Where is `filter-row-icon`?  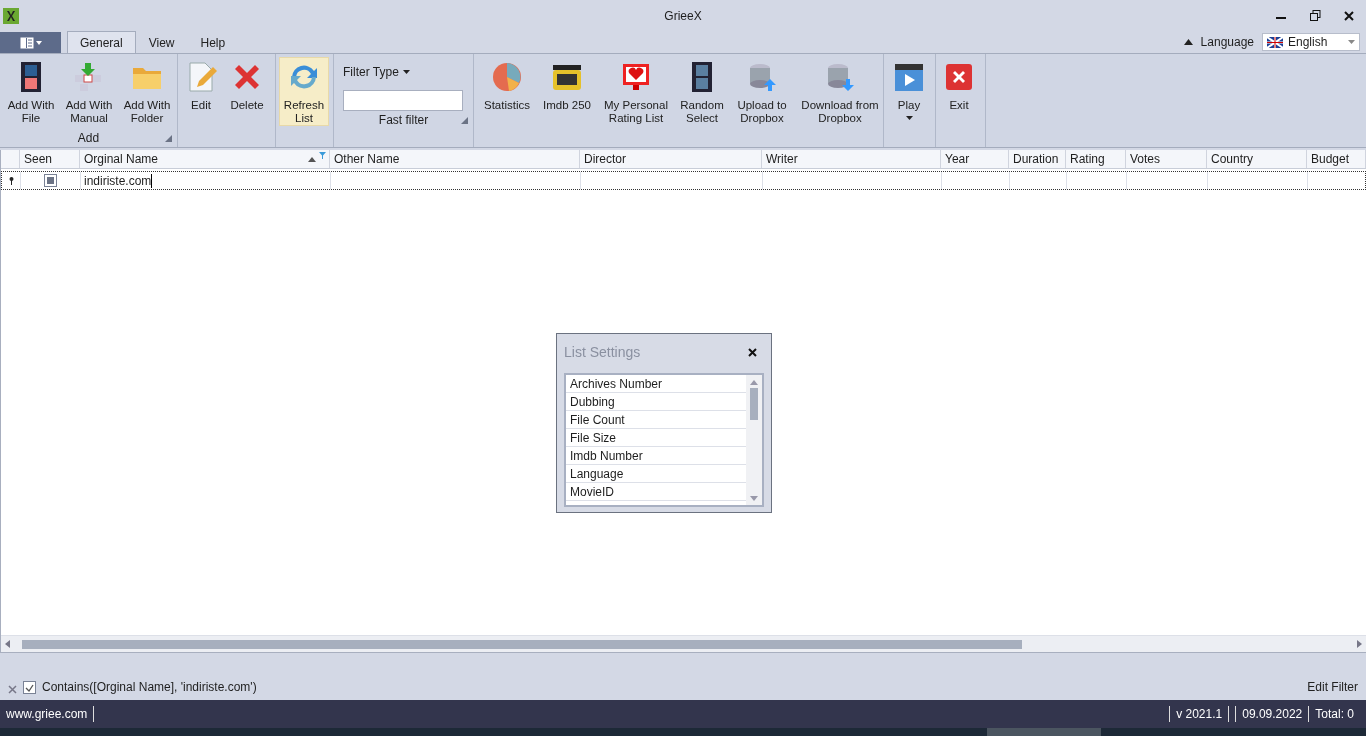
filter-row-icon is located at coordinates (11, 180).